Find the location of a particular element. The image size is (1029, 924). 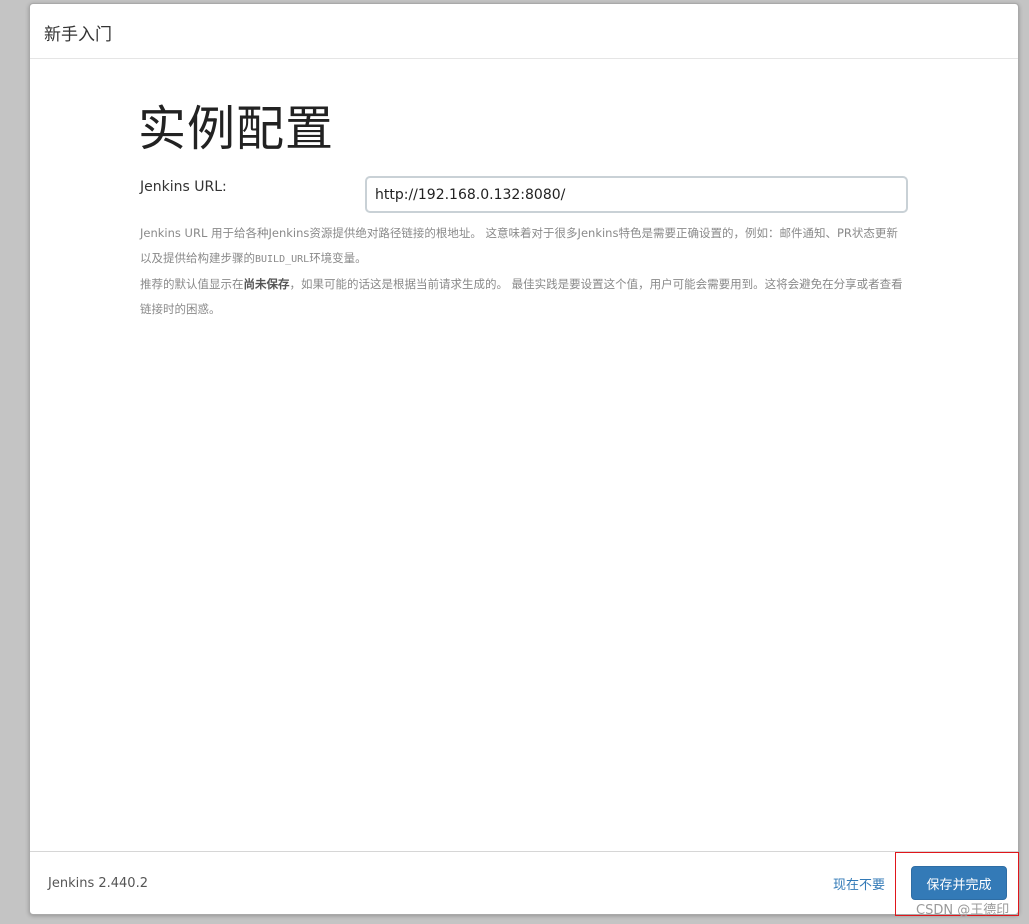

jenkins-url-label: Jenkins URL: is located at coordinates (183, 187).